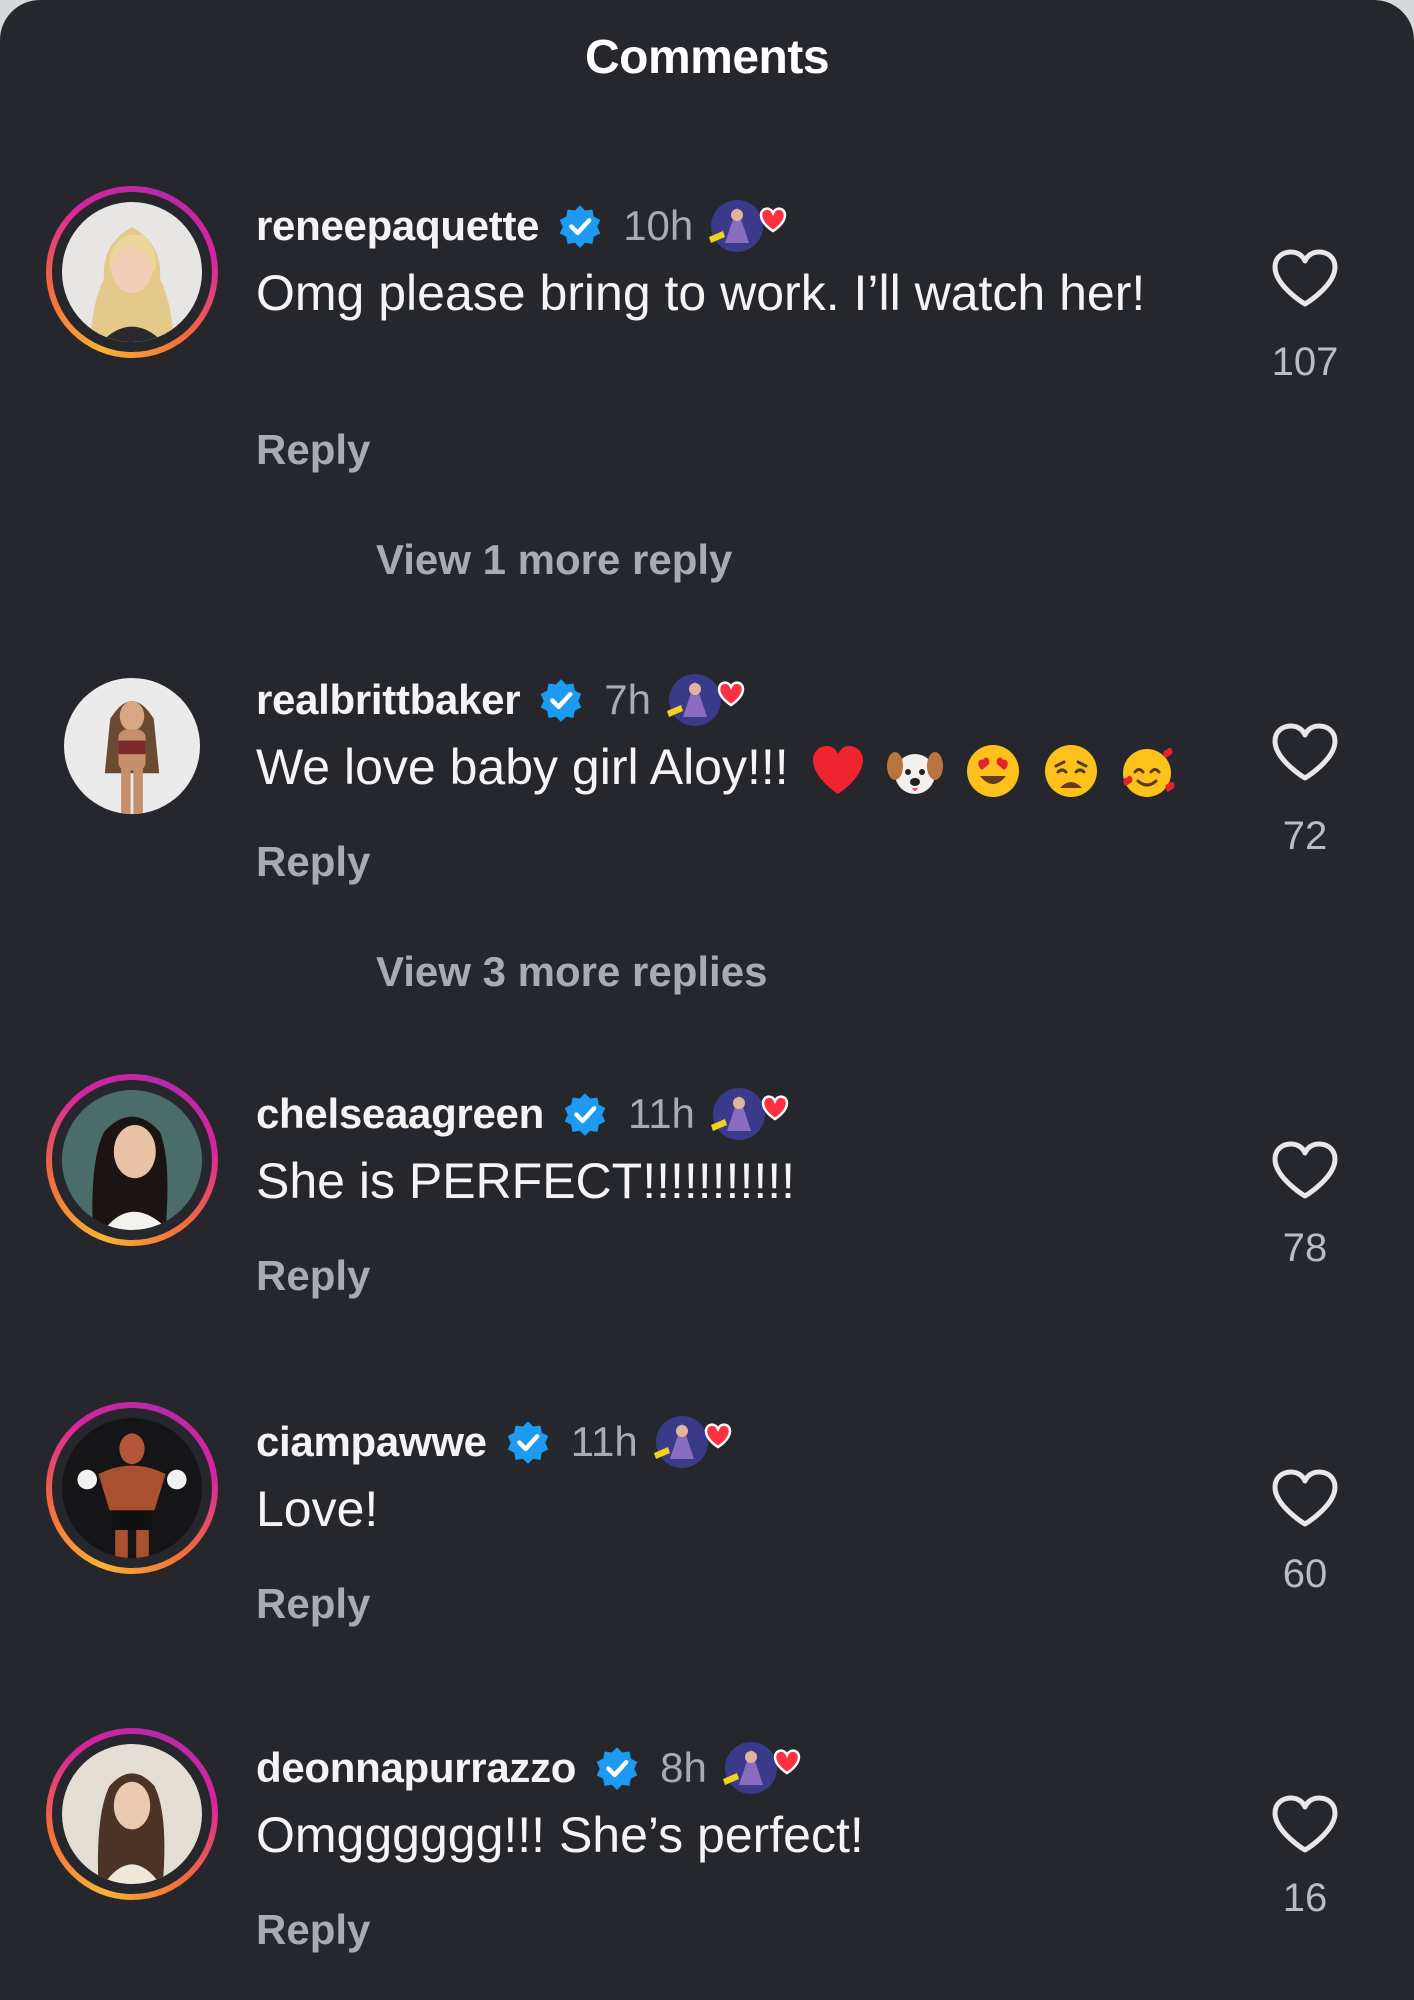 The height and width of the screenshot is (2000, 1414). I want to click on like-count: 107, so click(1305, 362).